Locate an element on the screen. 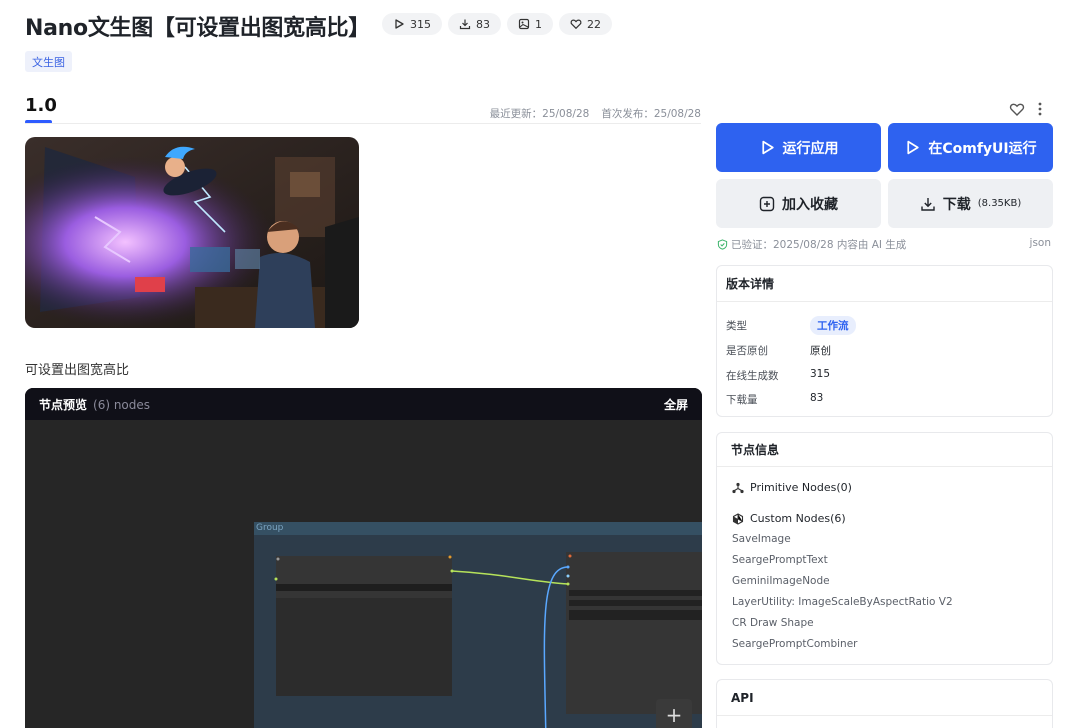  node-preview-header: 节点预览 (6) nodes 全屏 is located at coordinates (363, 404).